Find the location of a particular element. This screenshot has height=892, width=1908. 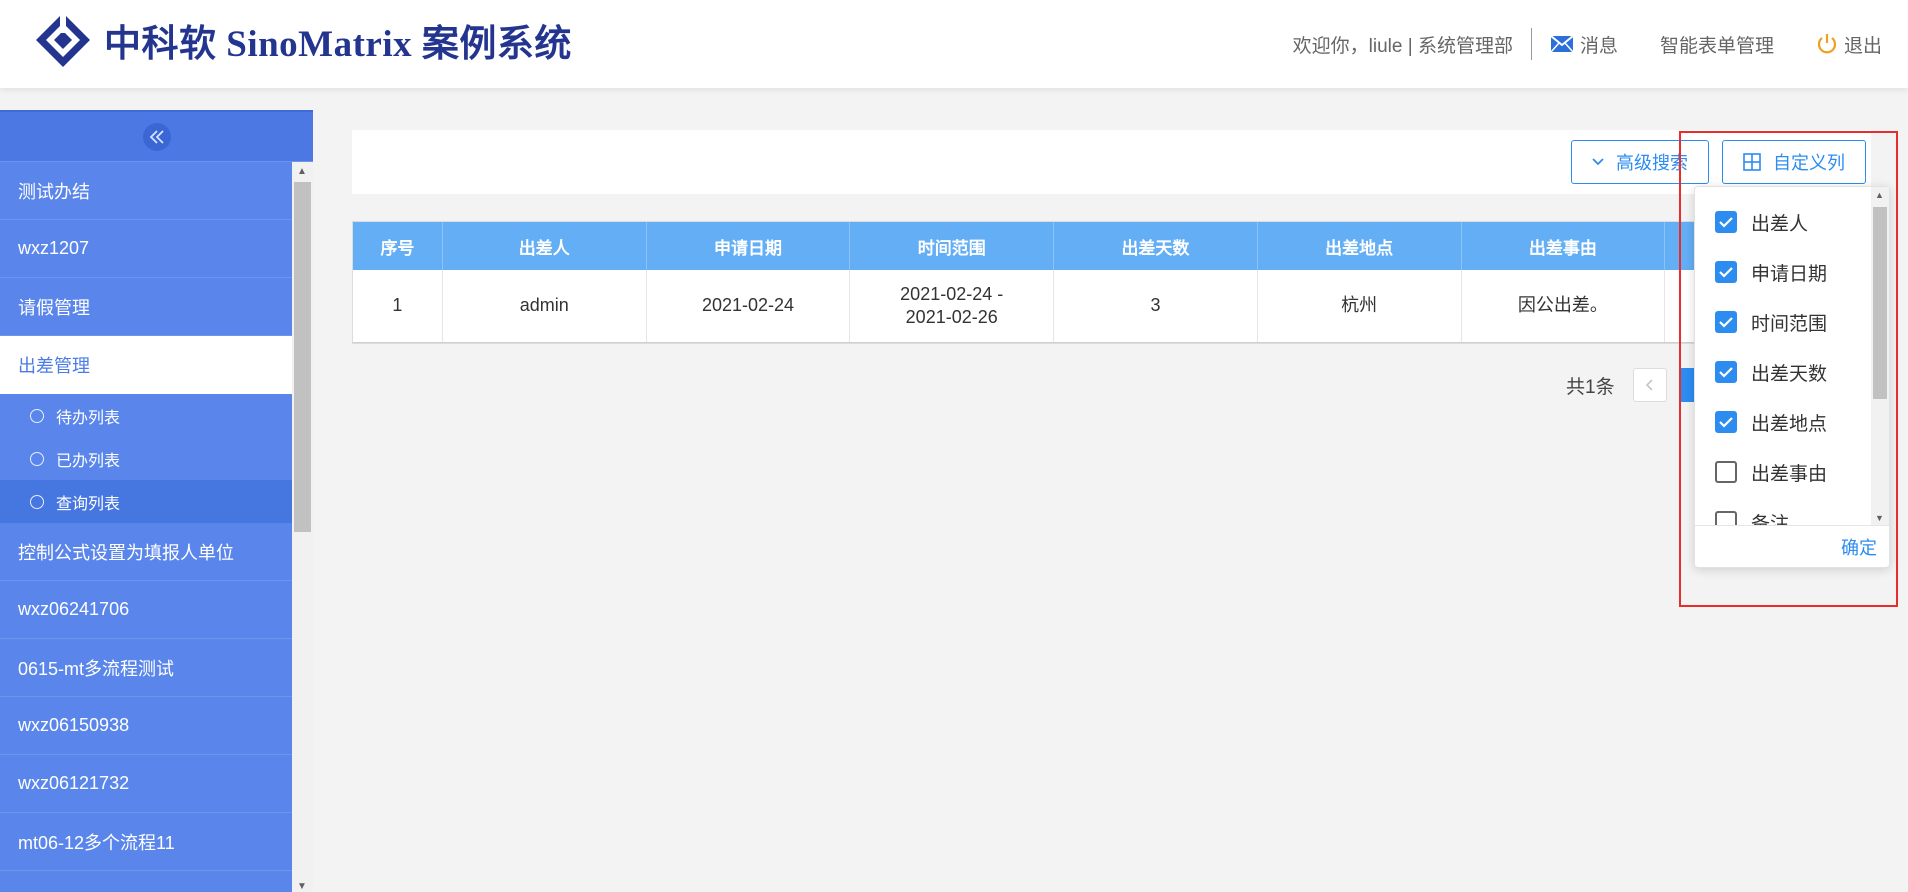

custom-columns-label: 自定义列 is located at coordinates (1809, 163).